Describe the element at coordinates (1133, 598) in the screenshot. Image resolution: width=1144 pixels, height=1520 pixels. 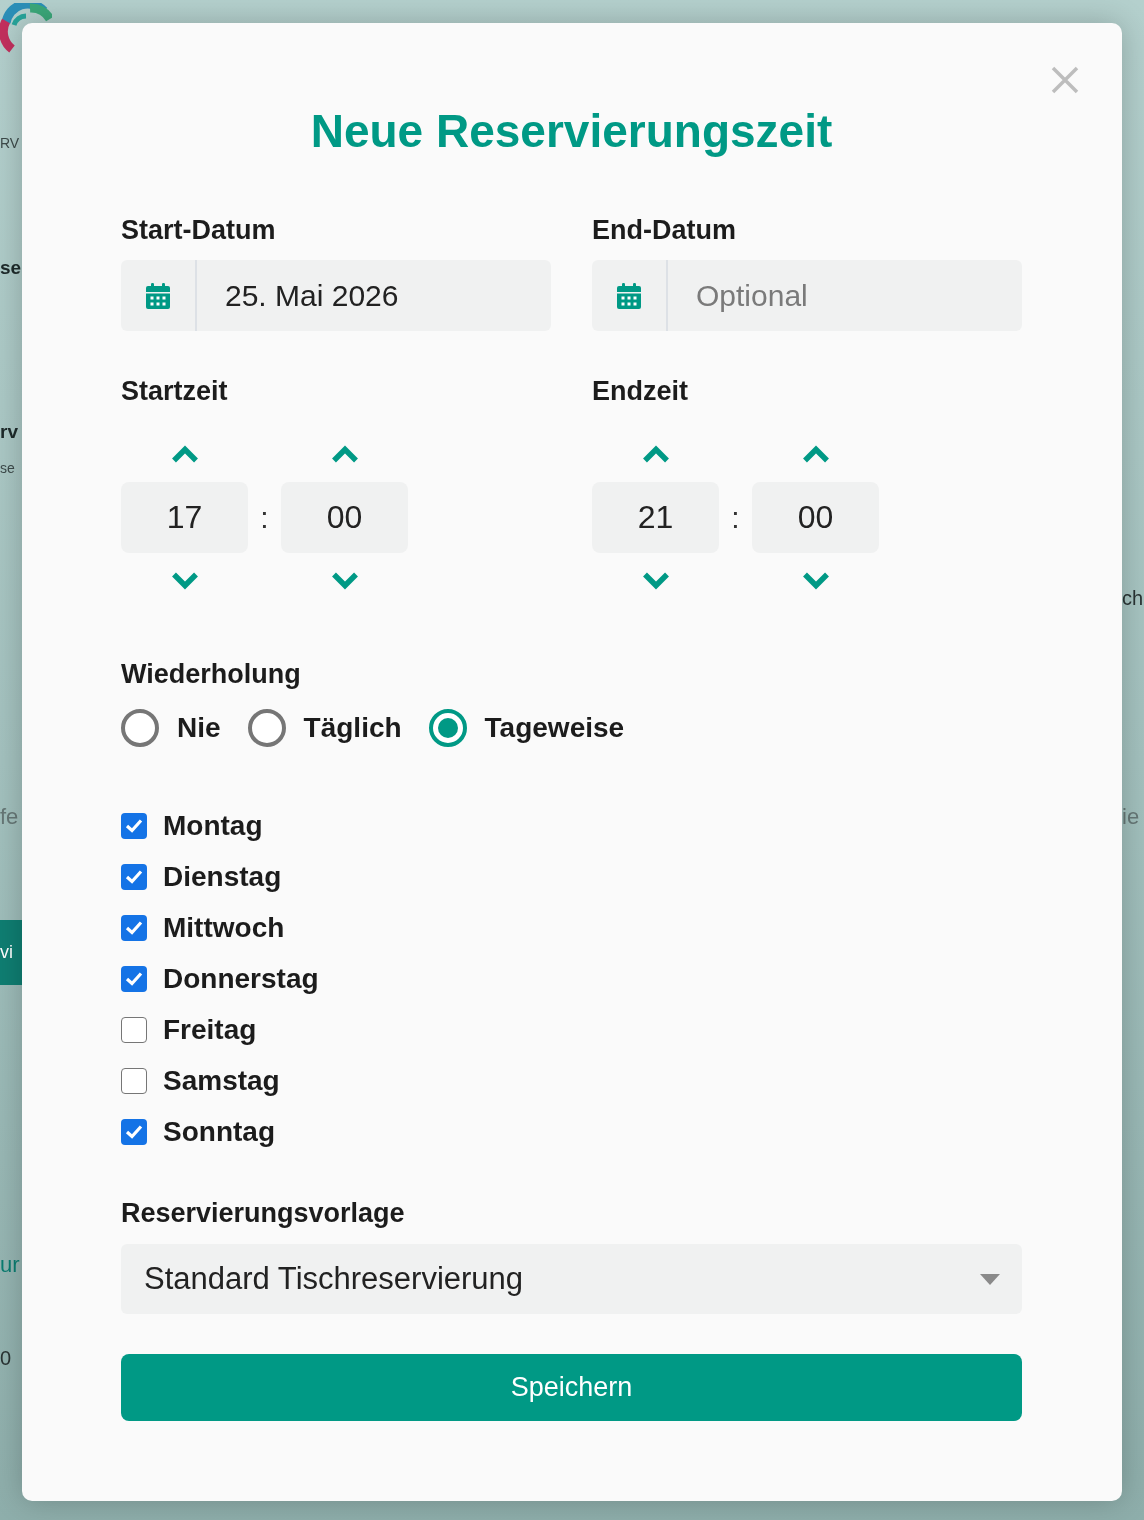
I see `background-text: ch` at that location.